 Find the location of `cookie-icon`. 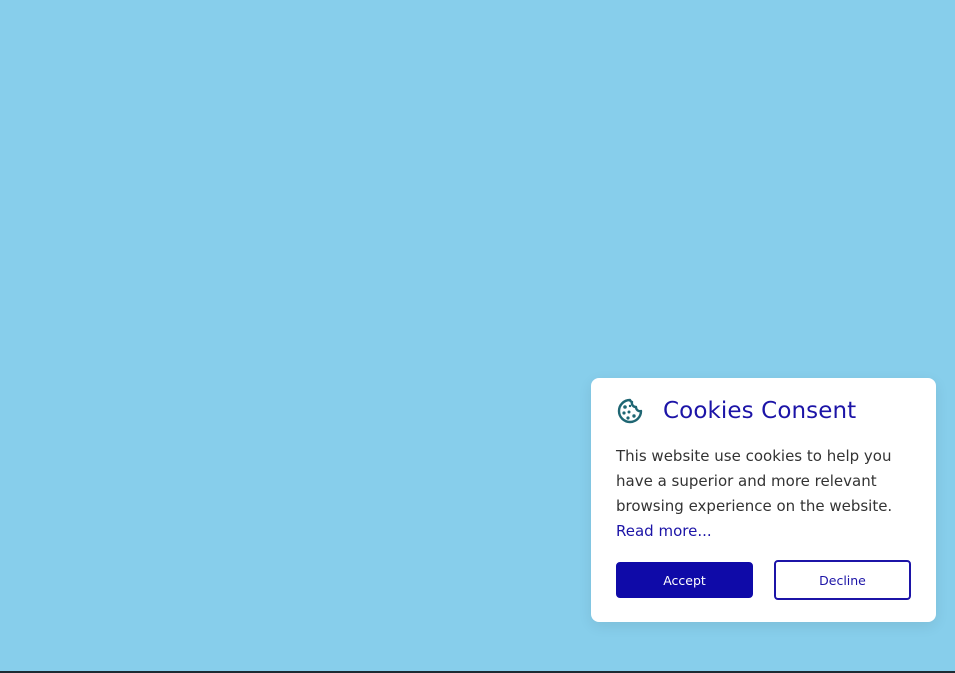

cookie-icon is located at coordinates (630, 411).